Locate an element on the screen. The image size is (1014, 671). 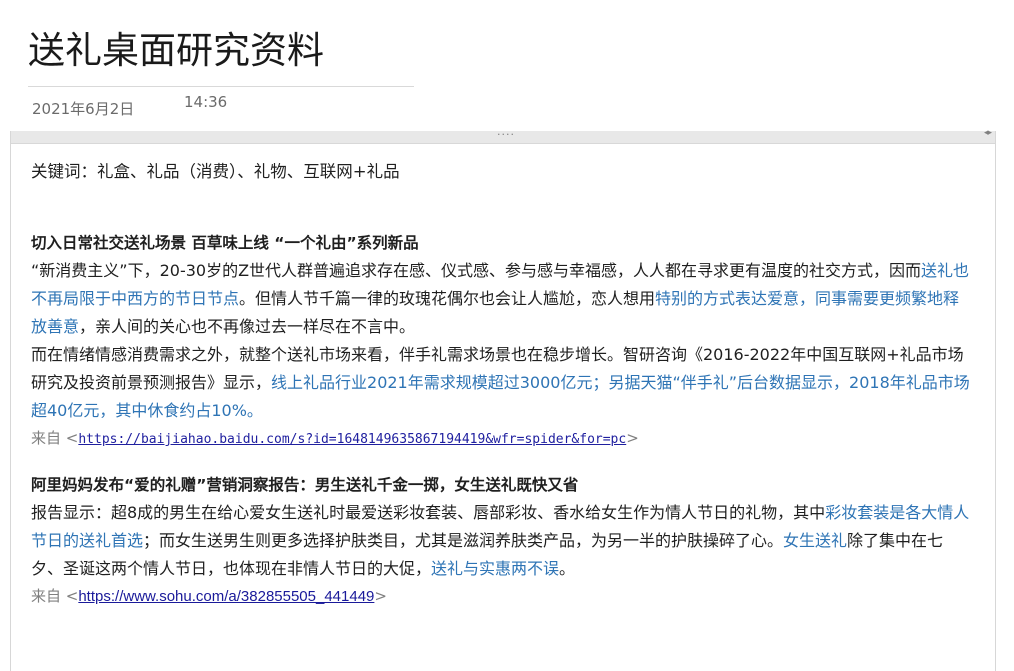
title-divider is located at coordinates (221, 86).